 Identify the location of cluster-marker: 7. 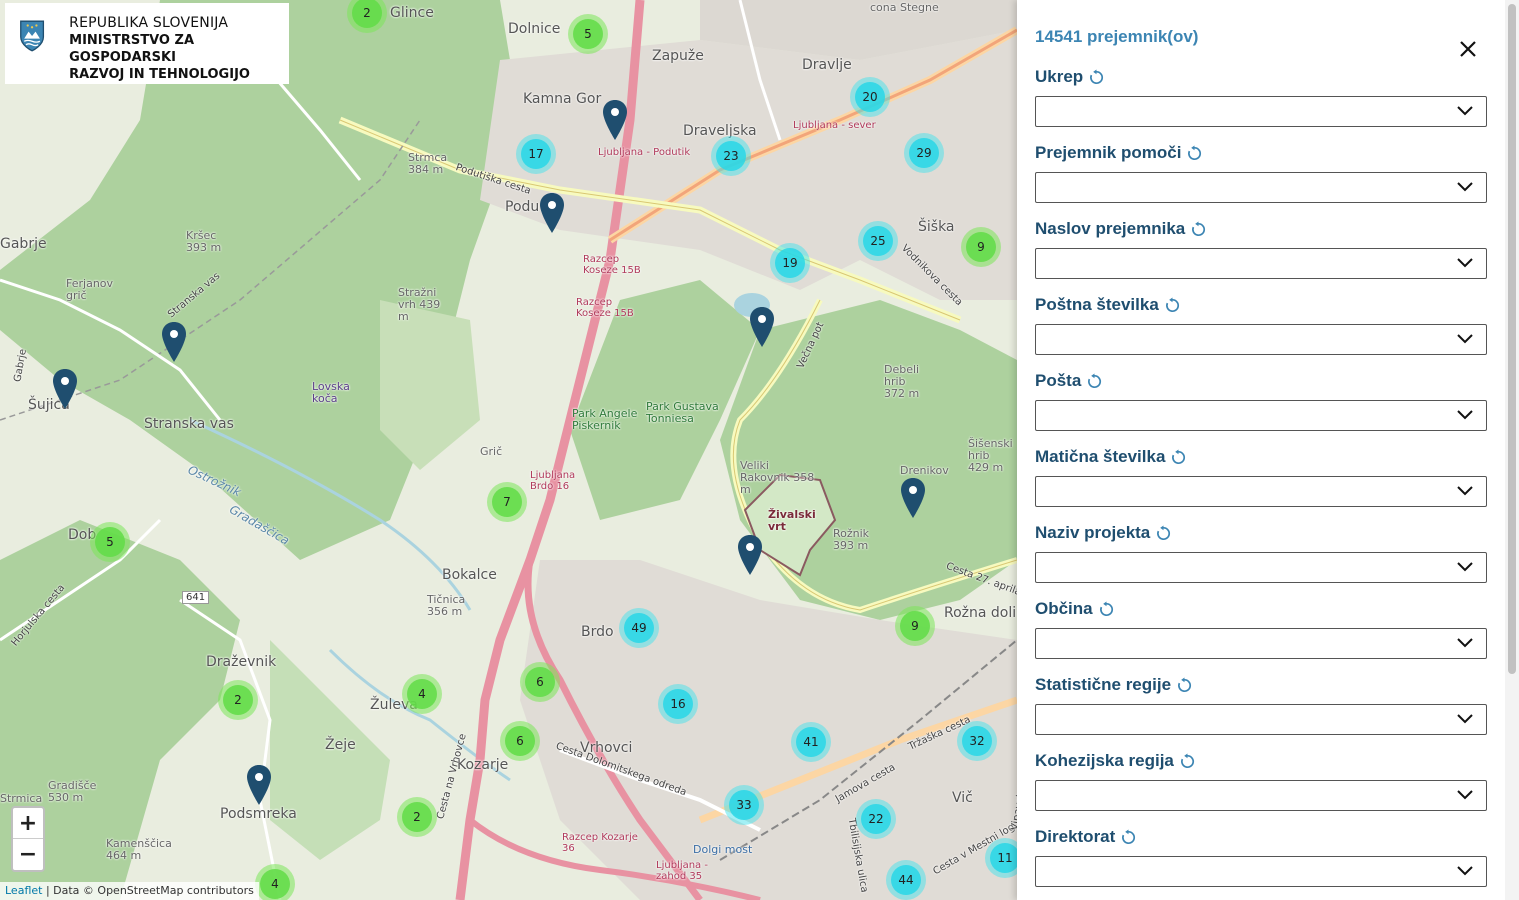
(507, 502).